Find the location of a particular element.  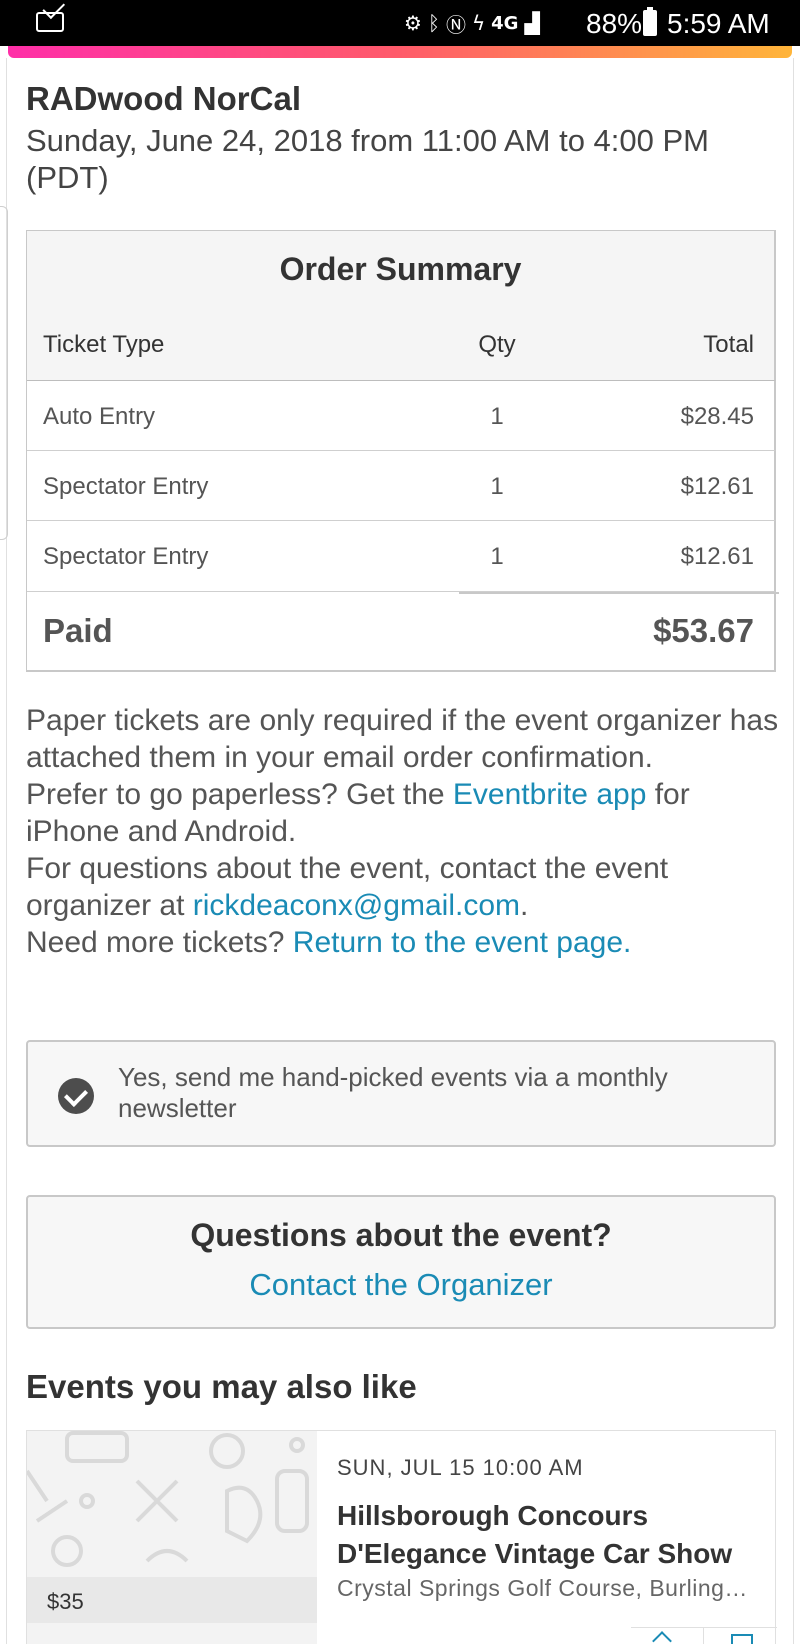

organizer-email-link: rickdeaconx@gmail.com is located at coordinates (356, 905).